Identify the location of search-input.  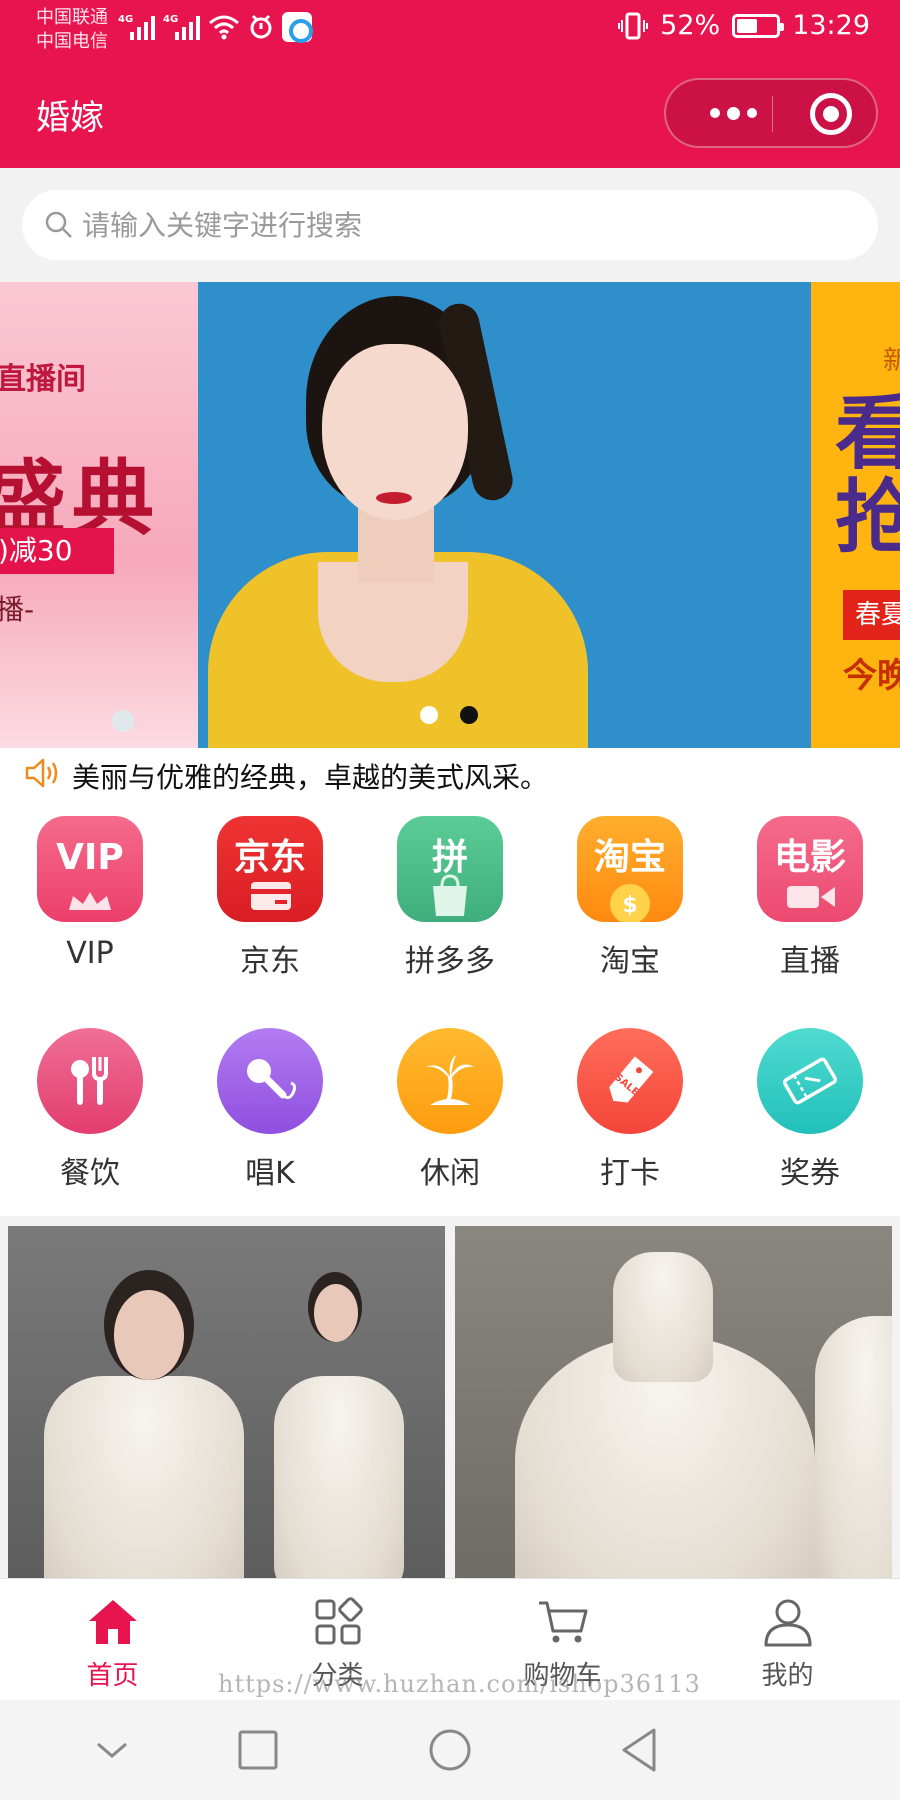
(462, 225).